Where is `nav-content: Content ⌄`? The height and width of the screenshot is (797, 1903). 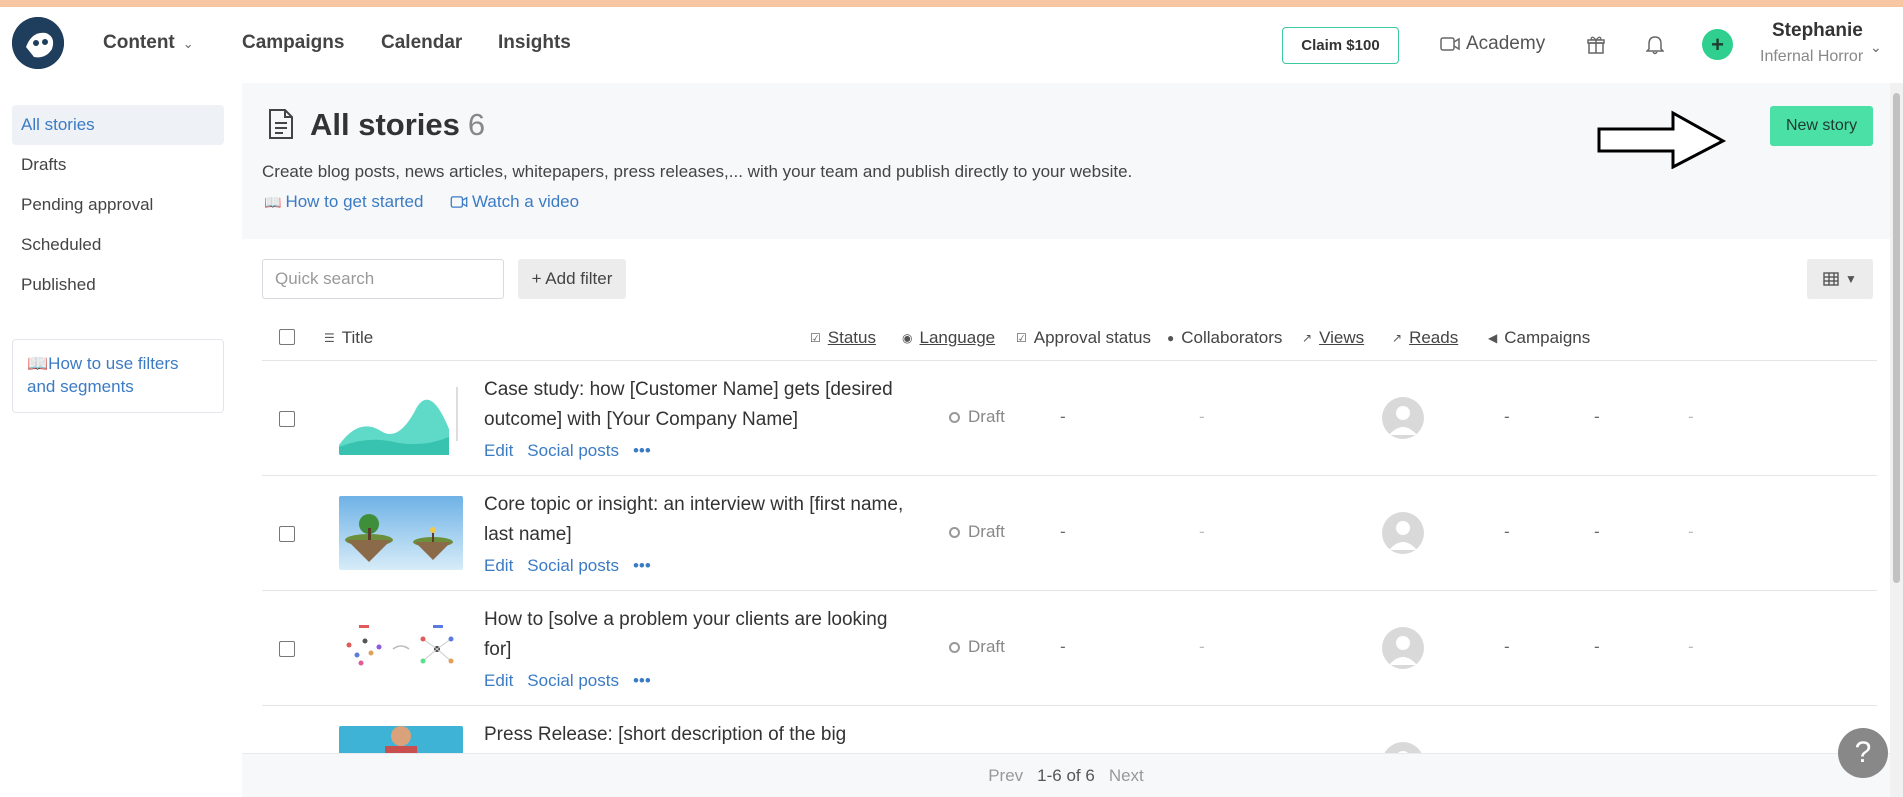
nav-content: Content ⌄ is located at coordinates (148, 43).